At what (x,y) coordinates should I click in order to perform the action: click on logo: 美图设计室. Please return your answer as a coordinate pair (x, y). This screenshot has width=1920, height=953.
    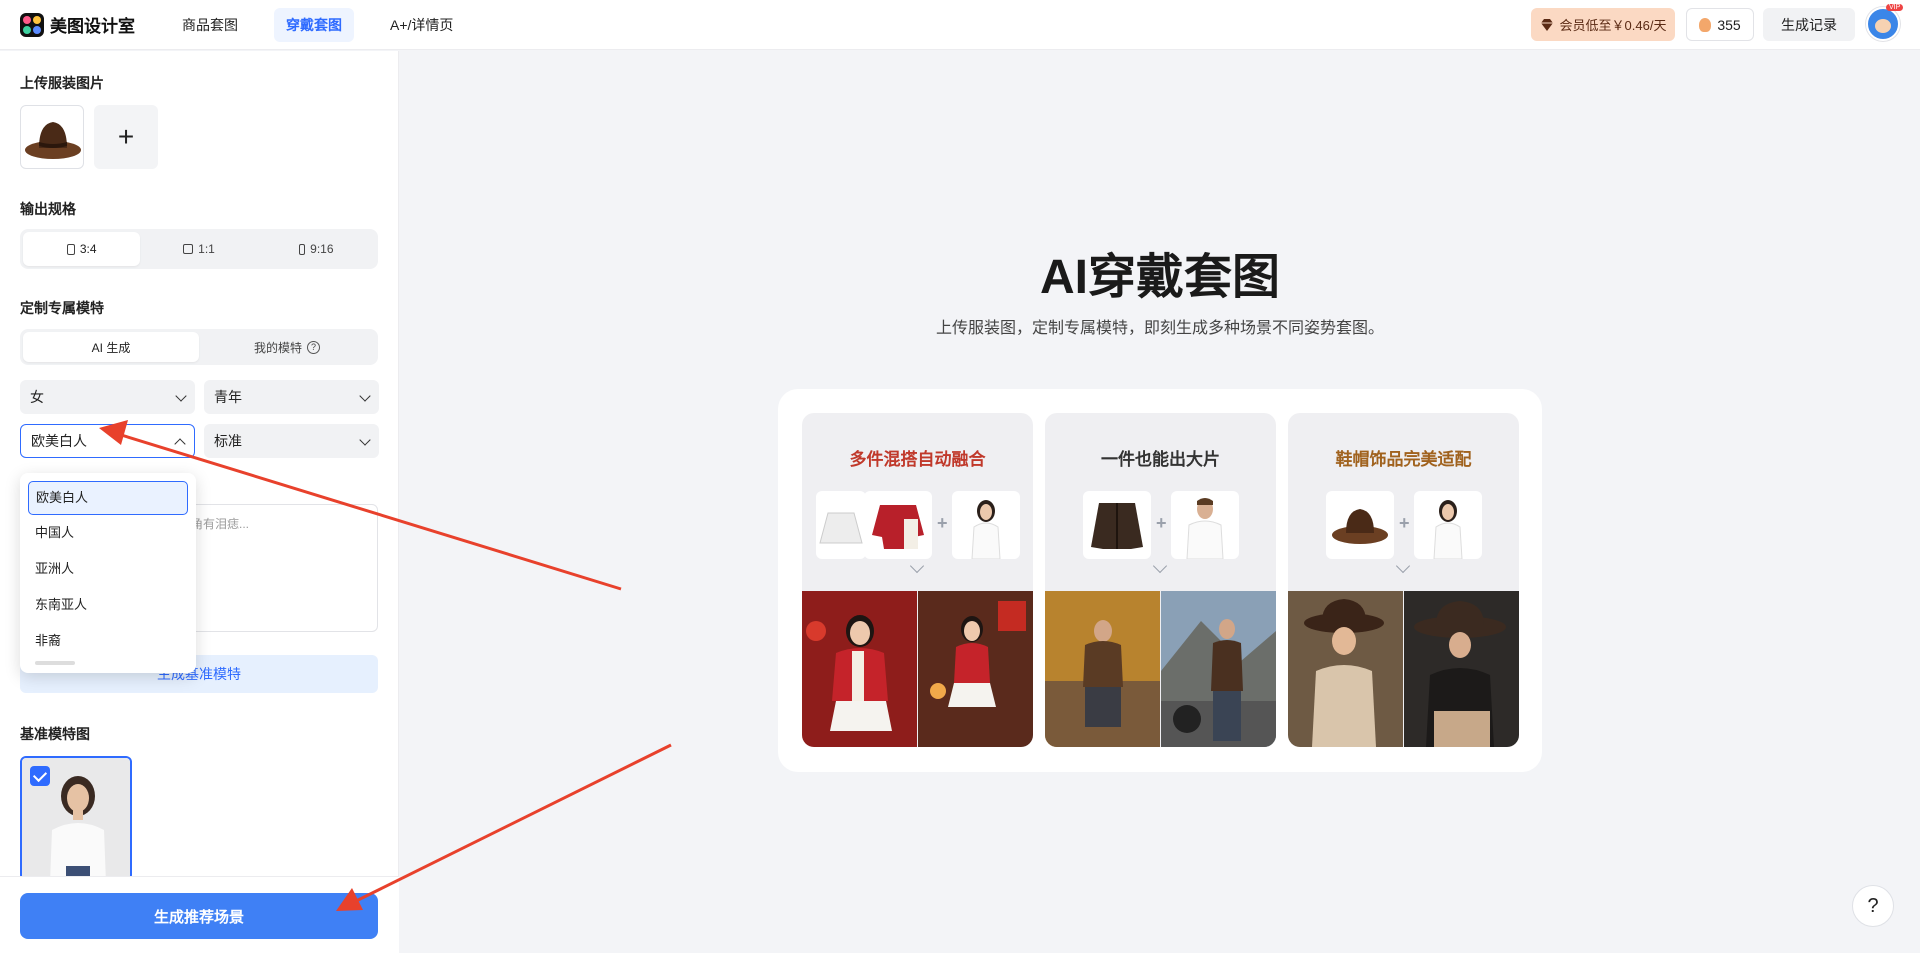
    Looking at the image, I should click on (77, 24).